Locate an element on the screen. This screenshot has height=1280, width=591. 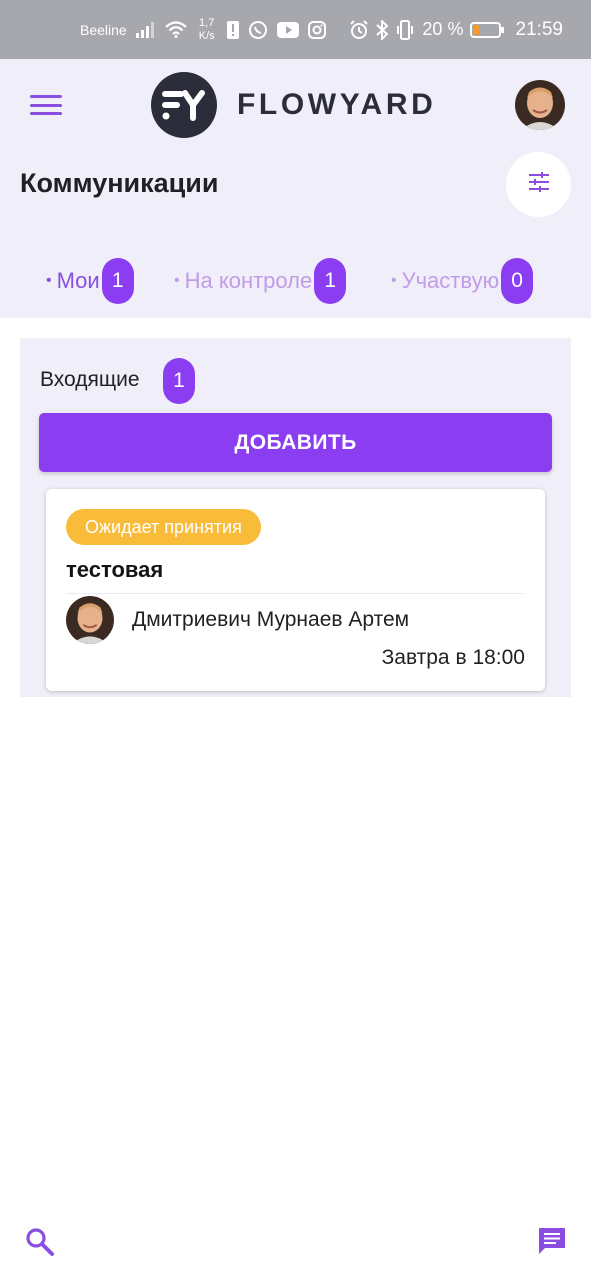
add-button: ДОБАВИТЬ is located at coordinates (295, 442).